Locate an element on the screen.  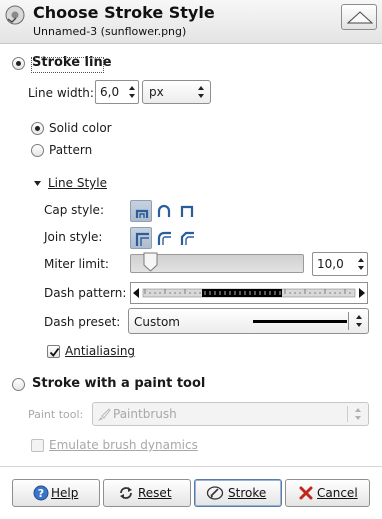
cap-round-icon is located at coordinates (164, 210).